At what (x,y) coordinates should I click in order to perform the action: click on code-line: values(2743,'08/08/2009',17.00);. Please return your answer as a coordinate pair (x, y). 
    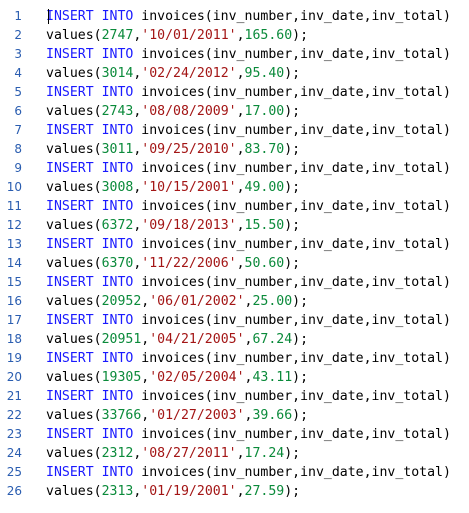
    Looking at the image, I should click on (173, 111).